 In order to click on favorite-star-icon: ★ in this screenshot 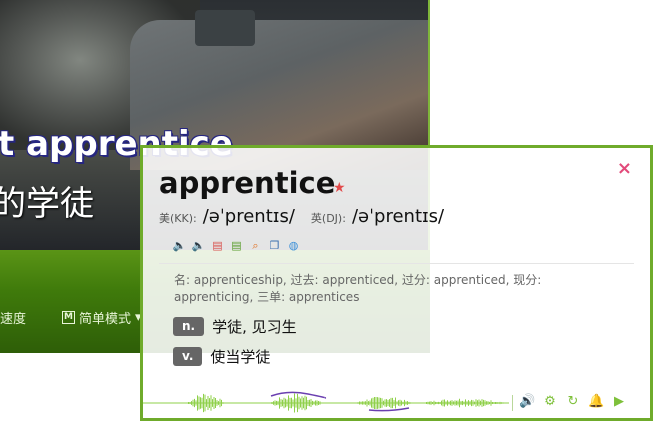, I will do `click(339, 188)`.